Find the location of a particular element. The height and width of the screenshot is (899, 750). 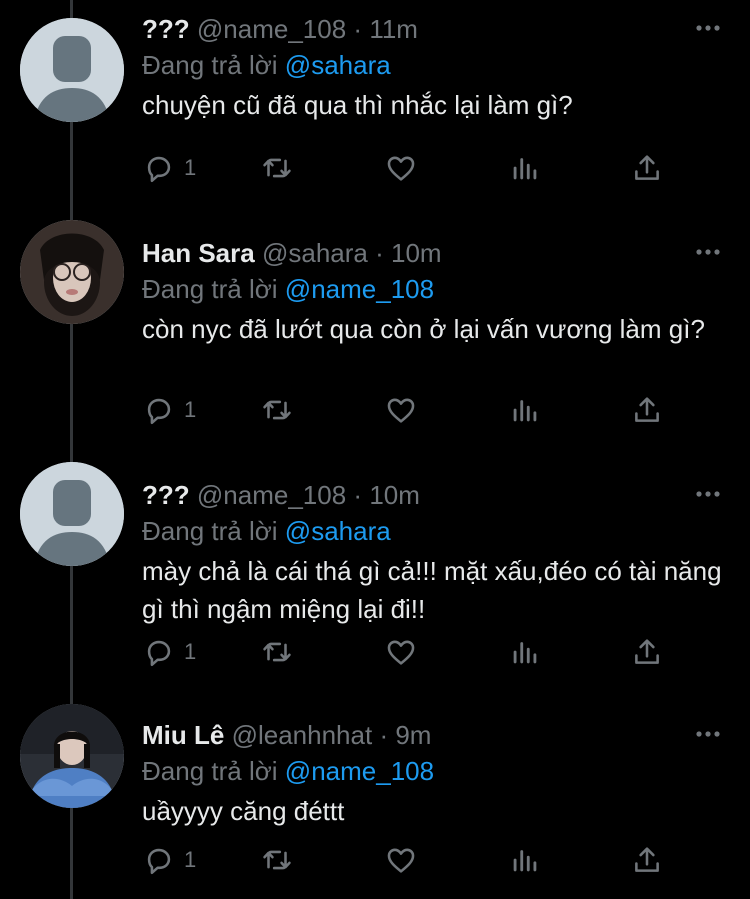

display-name: Miu Lê is located at coordinates (183, 735).